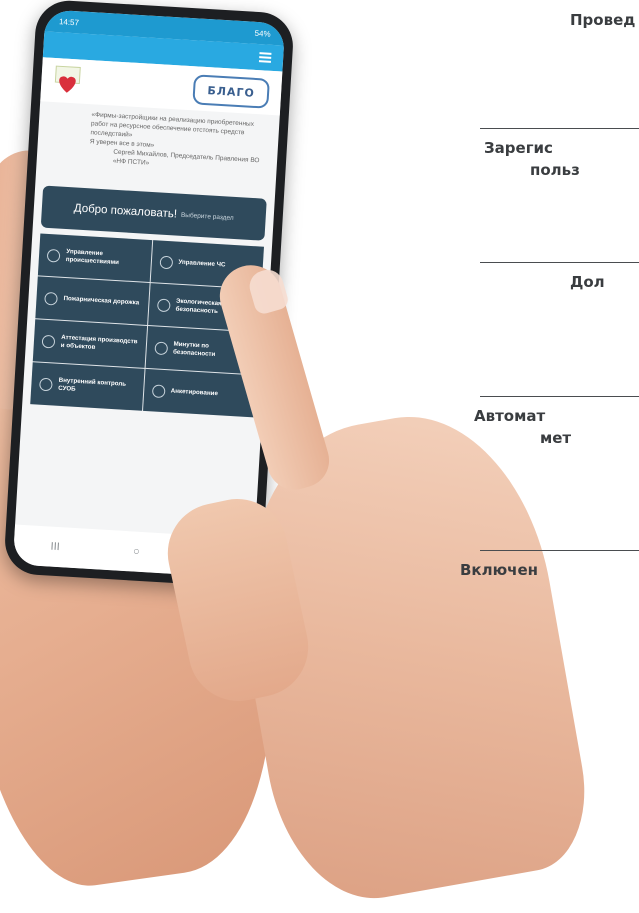  Describe the element at coordinates (55, 547) in the screenshot. I see `recent-apps-button: III` at that location.